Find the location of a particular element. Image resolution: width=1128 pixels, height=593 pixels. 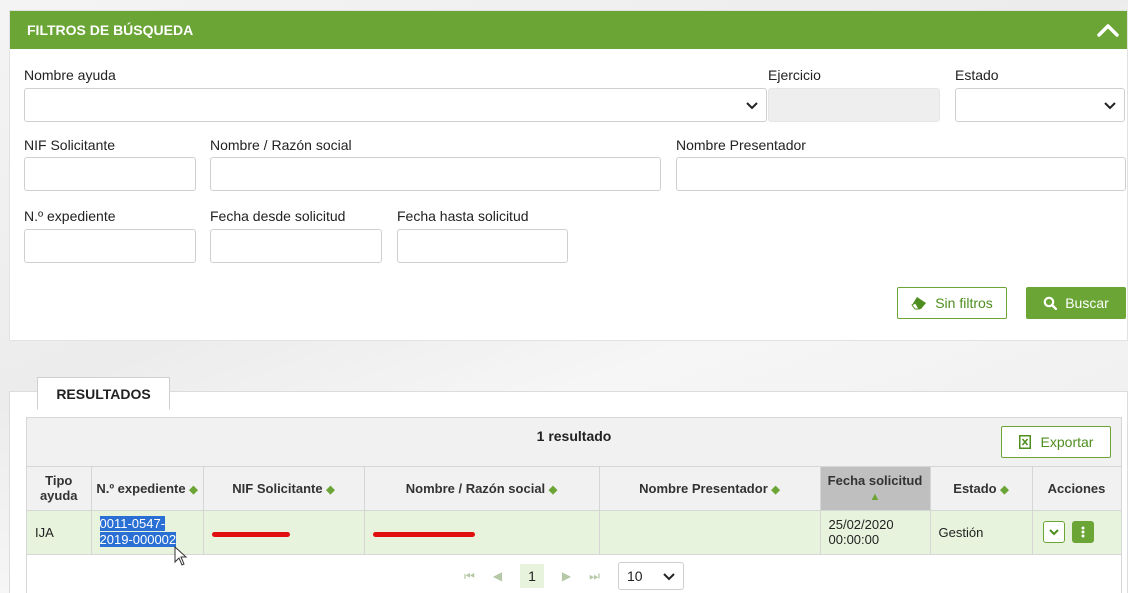

eraser-icon is located at coordinates (919, 303).